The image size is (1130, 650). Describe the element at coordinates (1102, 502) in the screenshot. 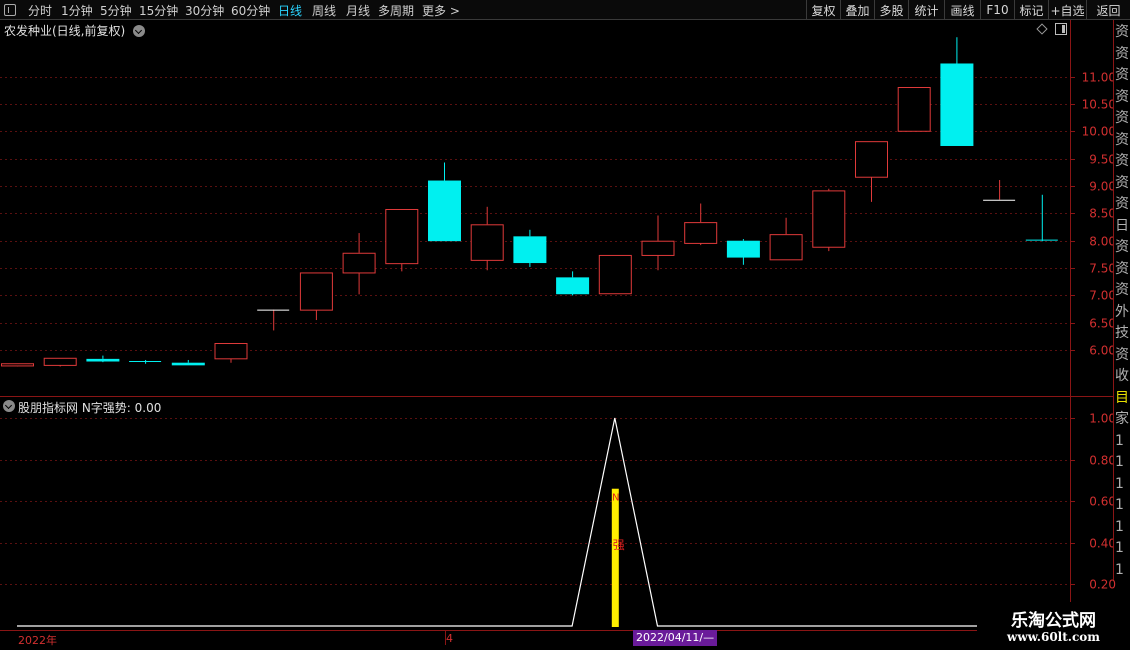

I see `y-tick-label: 0.60` at that location.